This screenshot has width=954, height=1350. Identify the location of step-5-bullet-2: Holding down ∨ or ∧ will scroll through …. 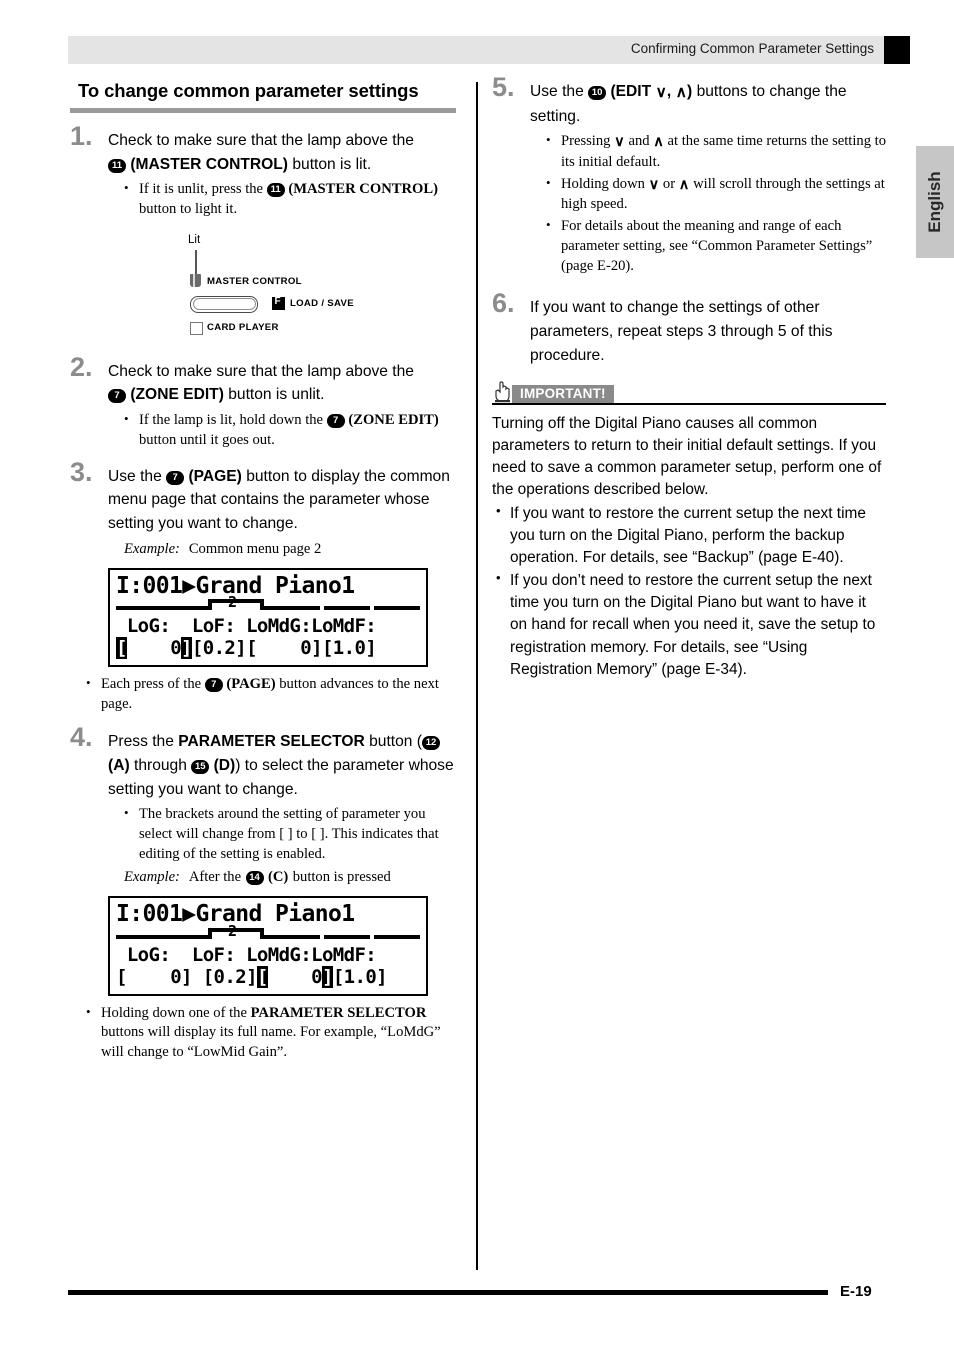
(716, 194).